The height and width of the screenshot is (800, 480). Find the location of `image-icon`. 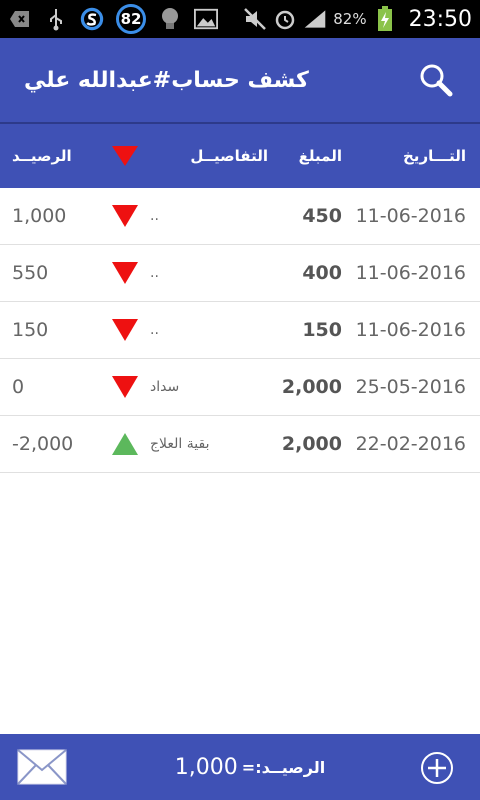

image-icon is located at coordinates (206, 19).